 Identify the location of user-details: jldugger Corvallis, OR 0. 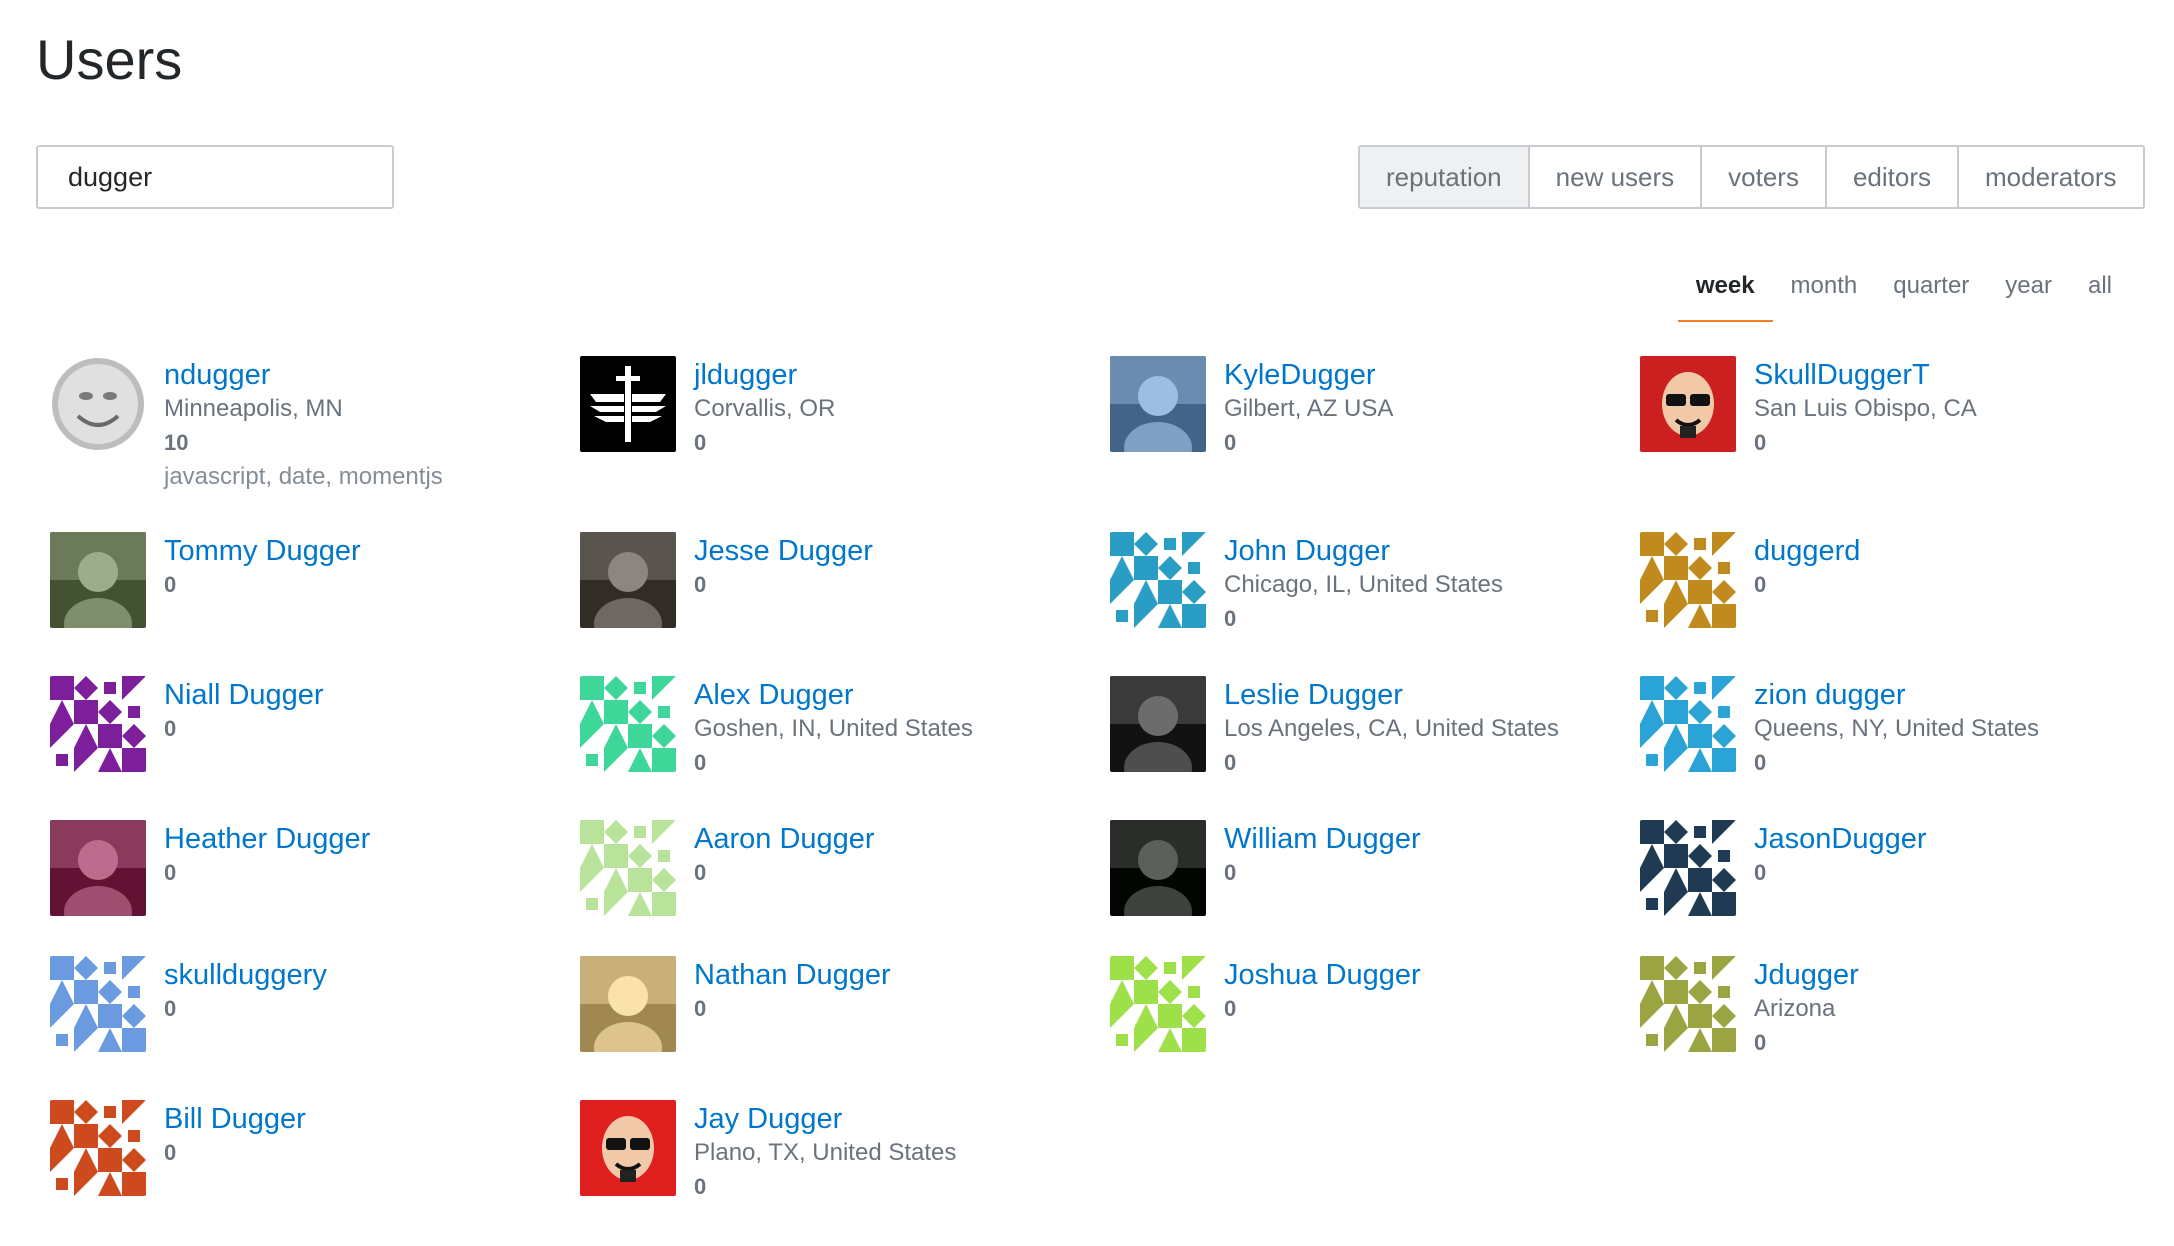
(764, 409).